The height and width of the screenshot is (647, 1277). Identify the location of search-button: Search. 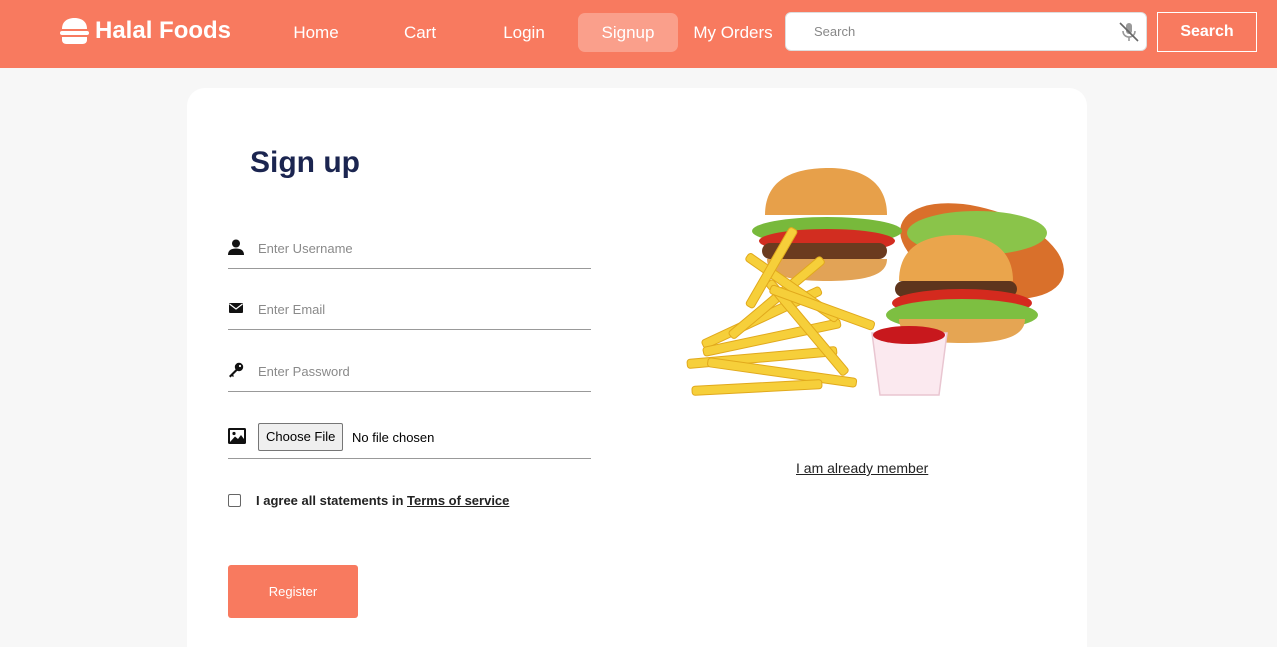
(1207, 32).